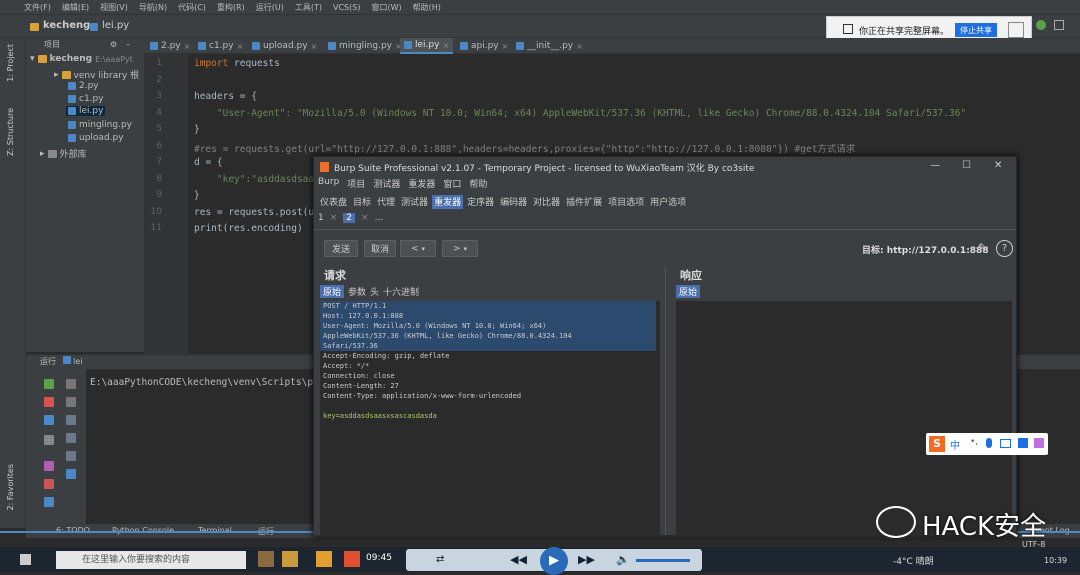 Image resolution: width=1080 pixels, height=575 pixels. Describe the element at coordinates (86, 111) in the screenshot. I see `tree-file-selected: lei.py` at that location.